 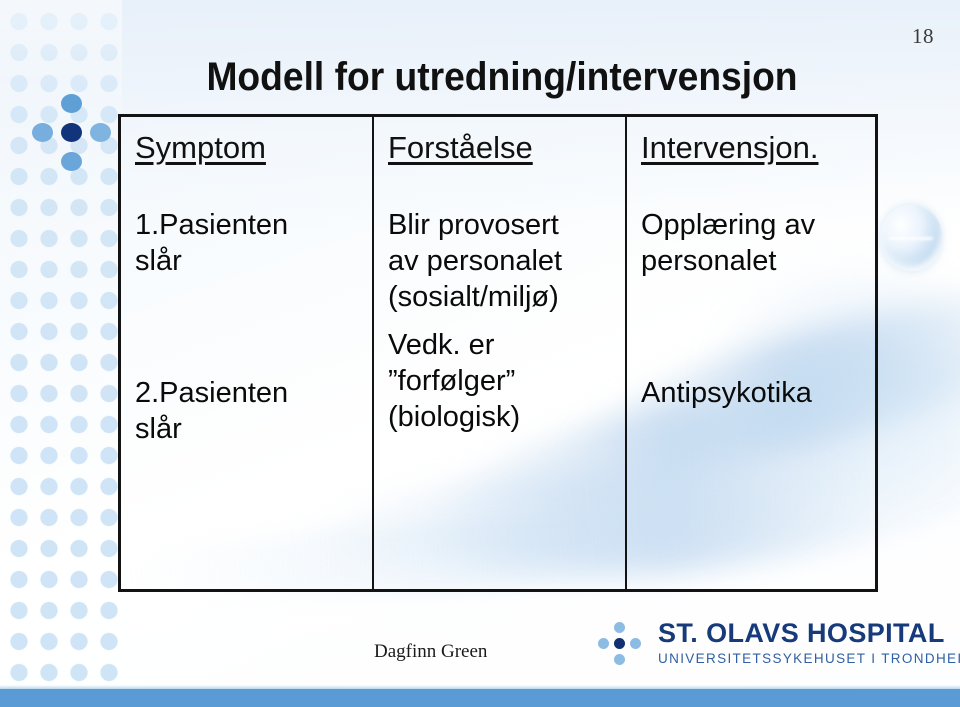 I want to click on logo-dot-left, so click(x=603, y=643).